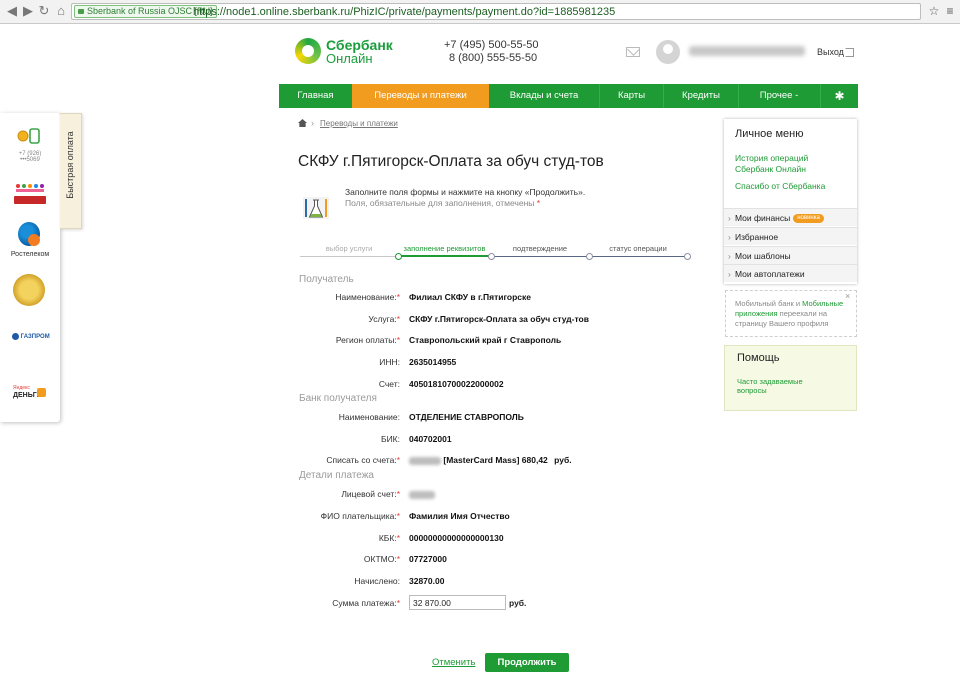 The width and height of the screenshot is (960, 679). Describe the element at coordinates (422, 494) in the screenshot. I see `personal-account-value` at that location.